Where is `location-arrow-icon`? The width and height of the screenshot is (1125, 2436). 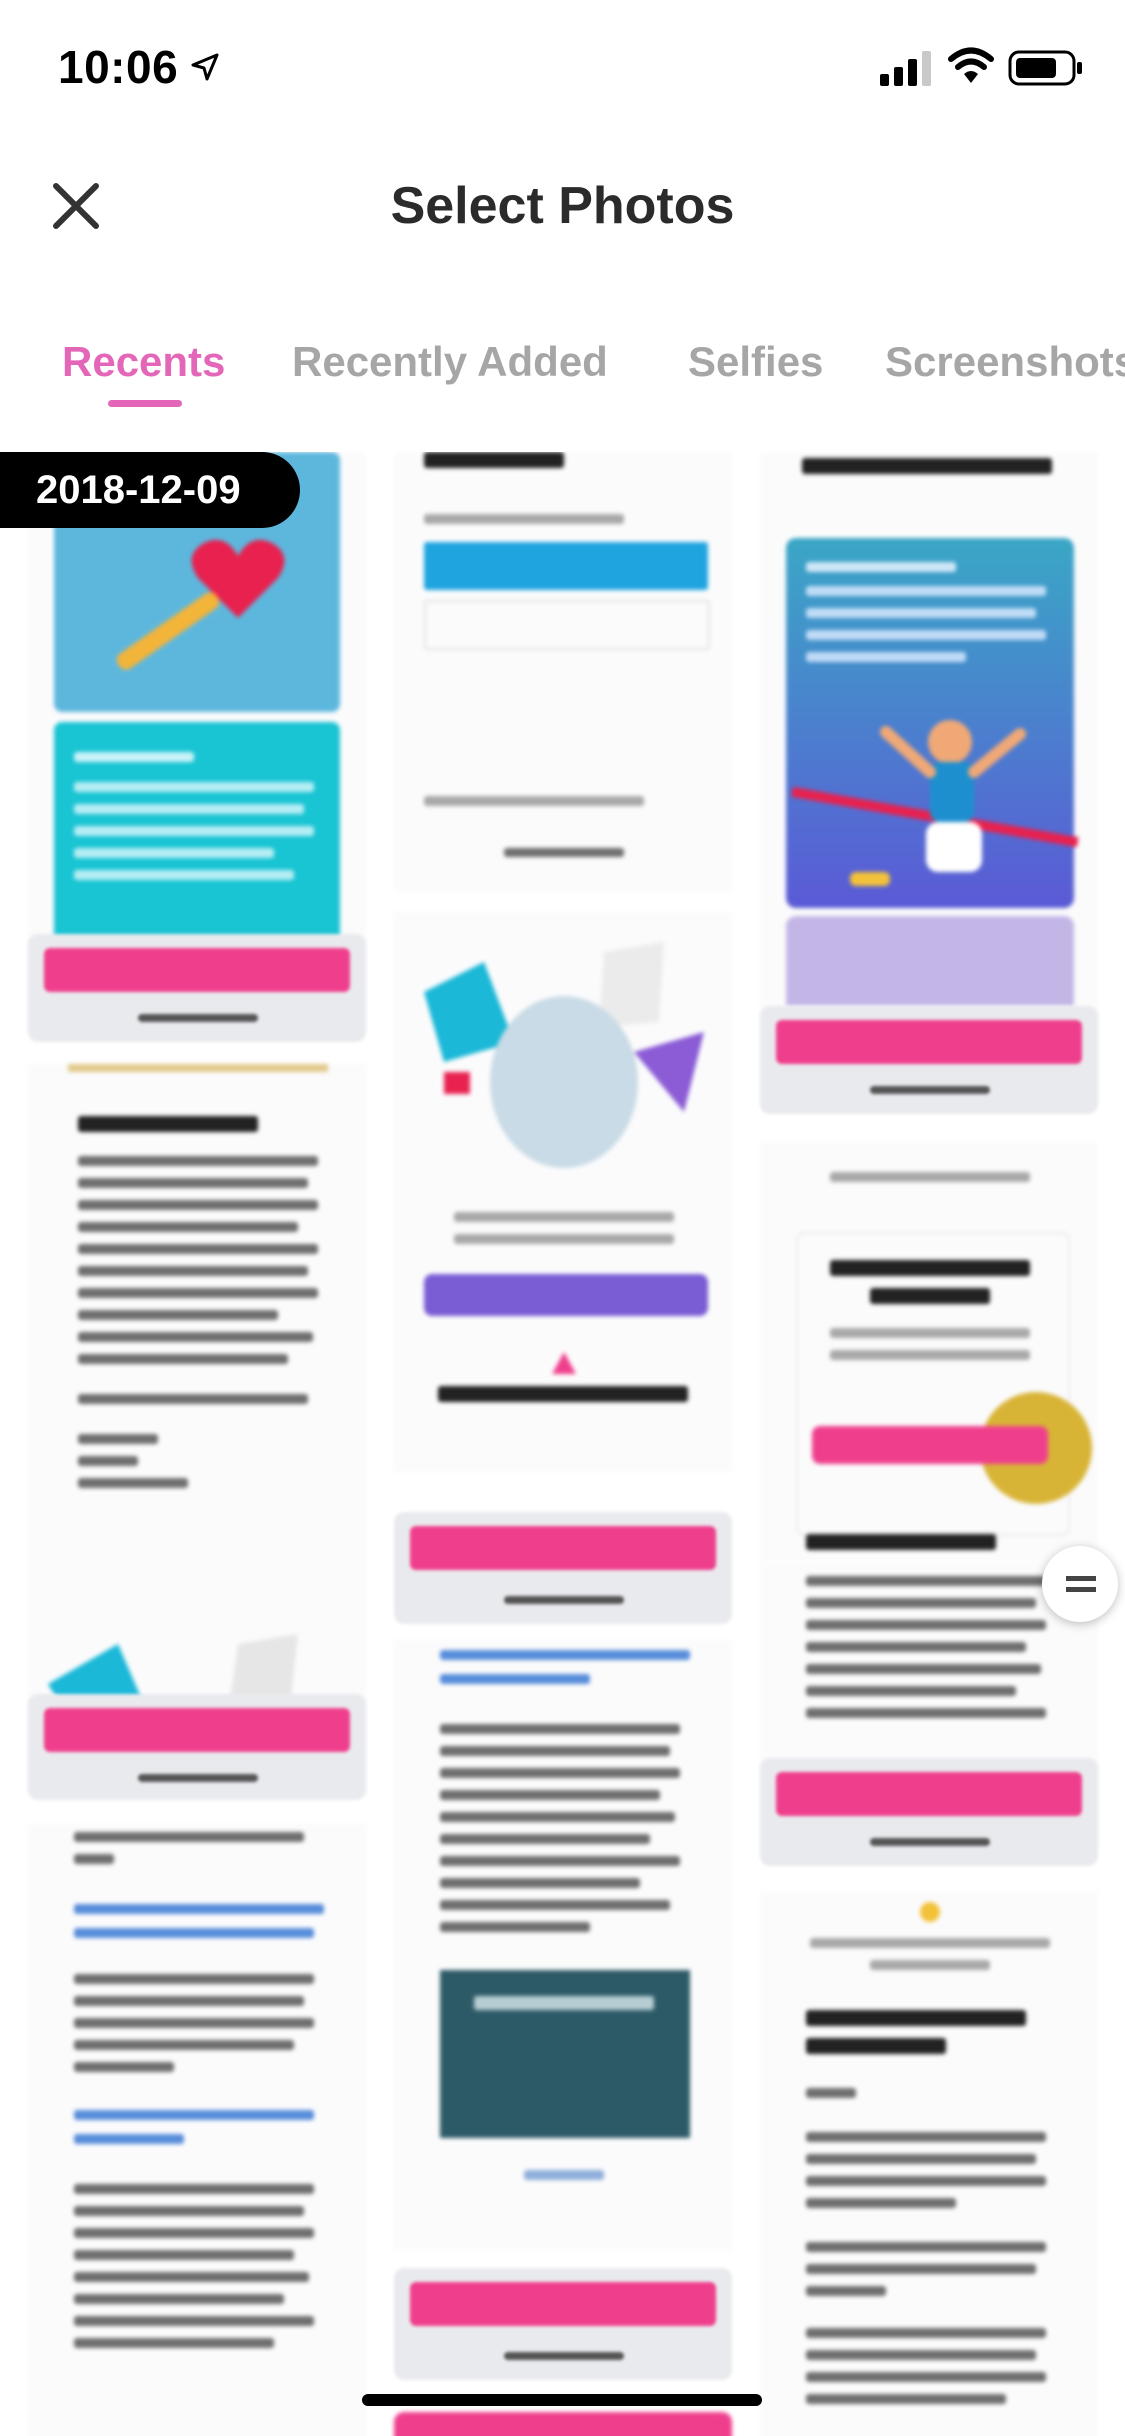
location-arrow-icon is located at coordinates (205, 67).